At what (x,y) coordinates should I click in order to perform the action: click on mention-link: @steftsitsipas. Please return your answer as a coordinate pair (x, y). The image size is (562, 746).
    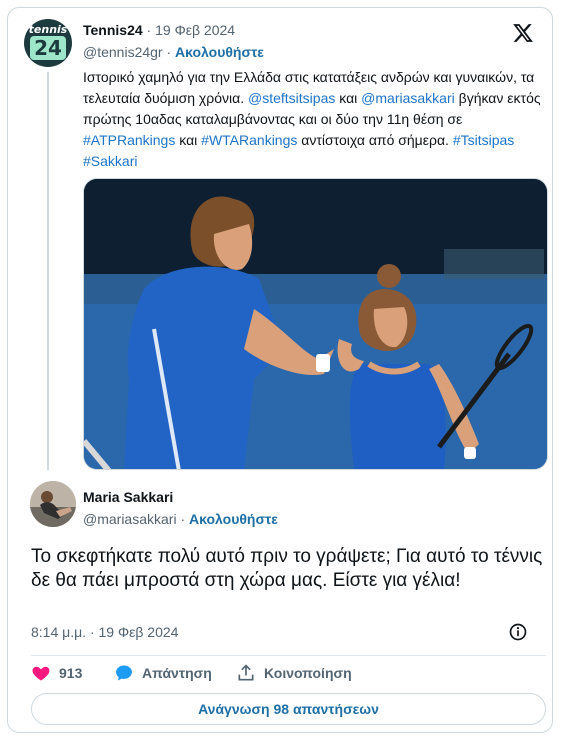
    Looking at the image, I should click on (291, 98).